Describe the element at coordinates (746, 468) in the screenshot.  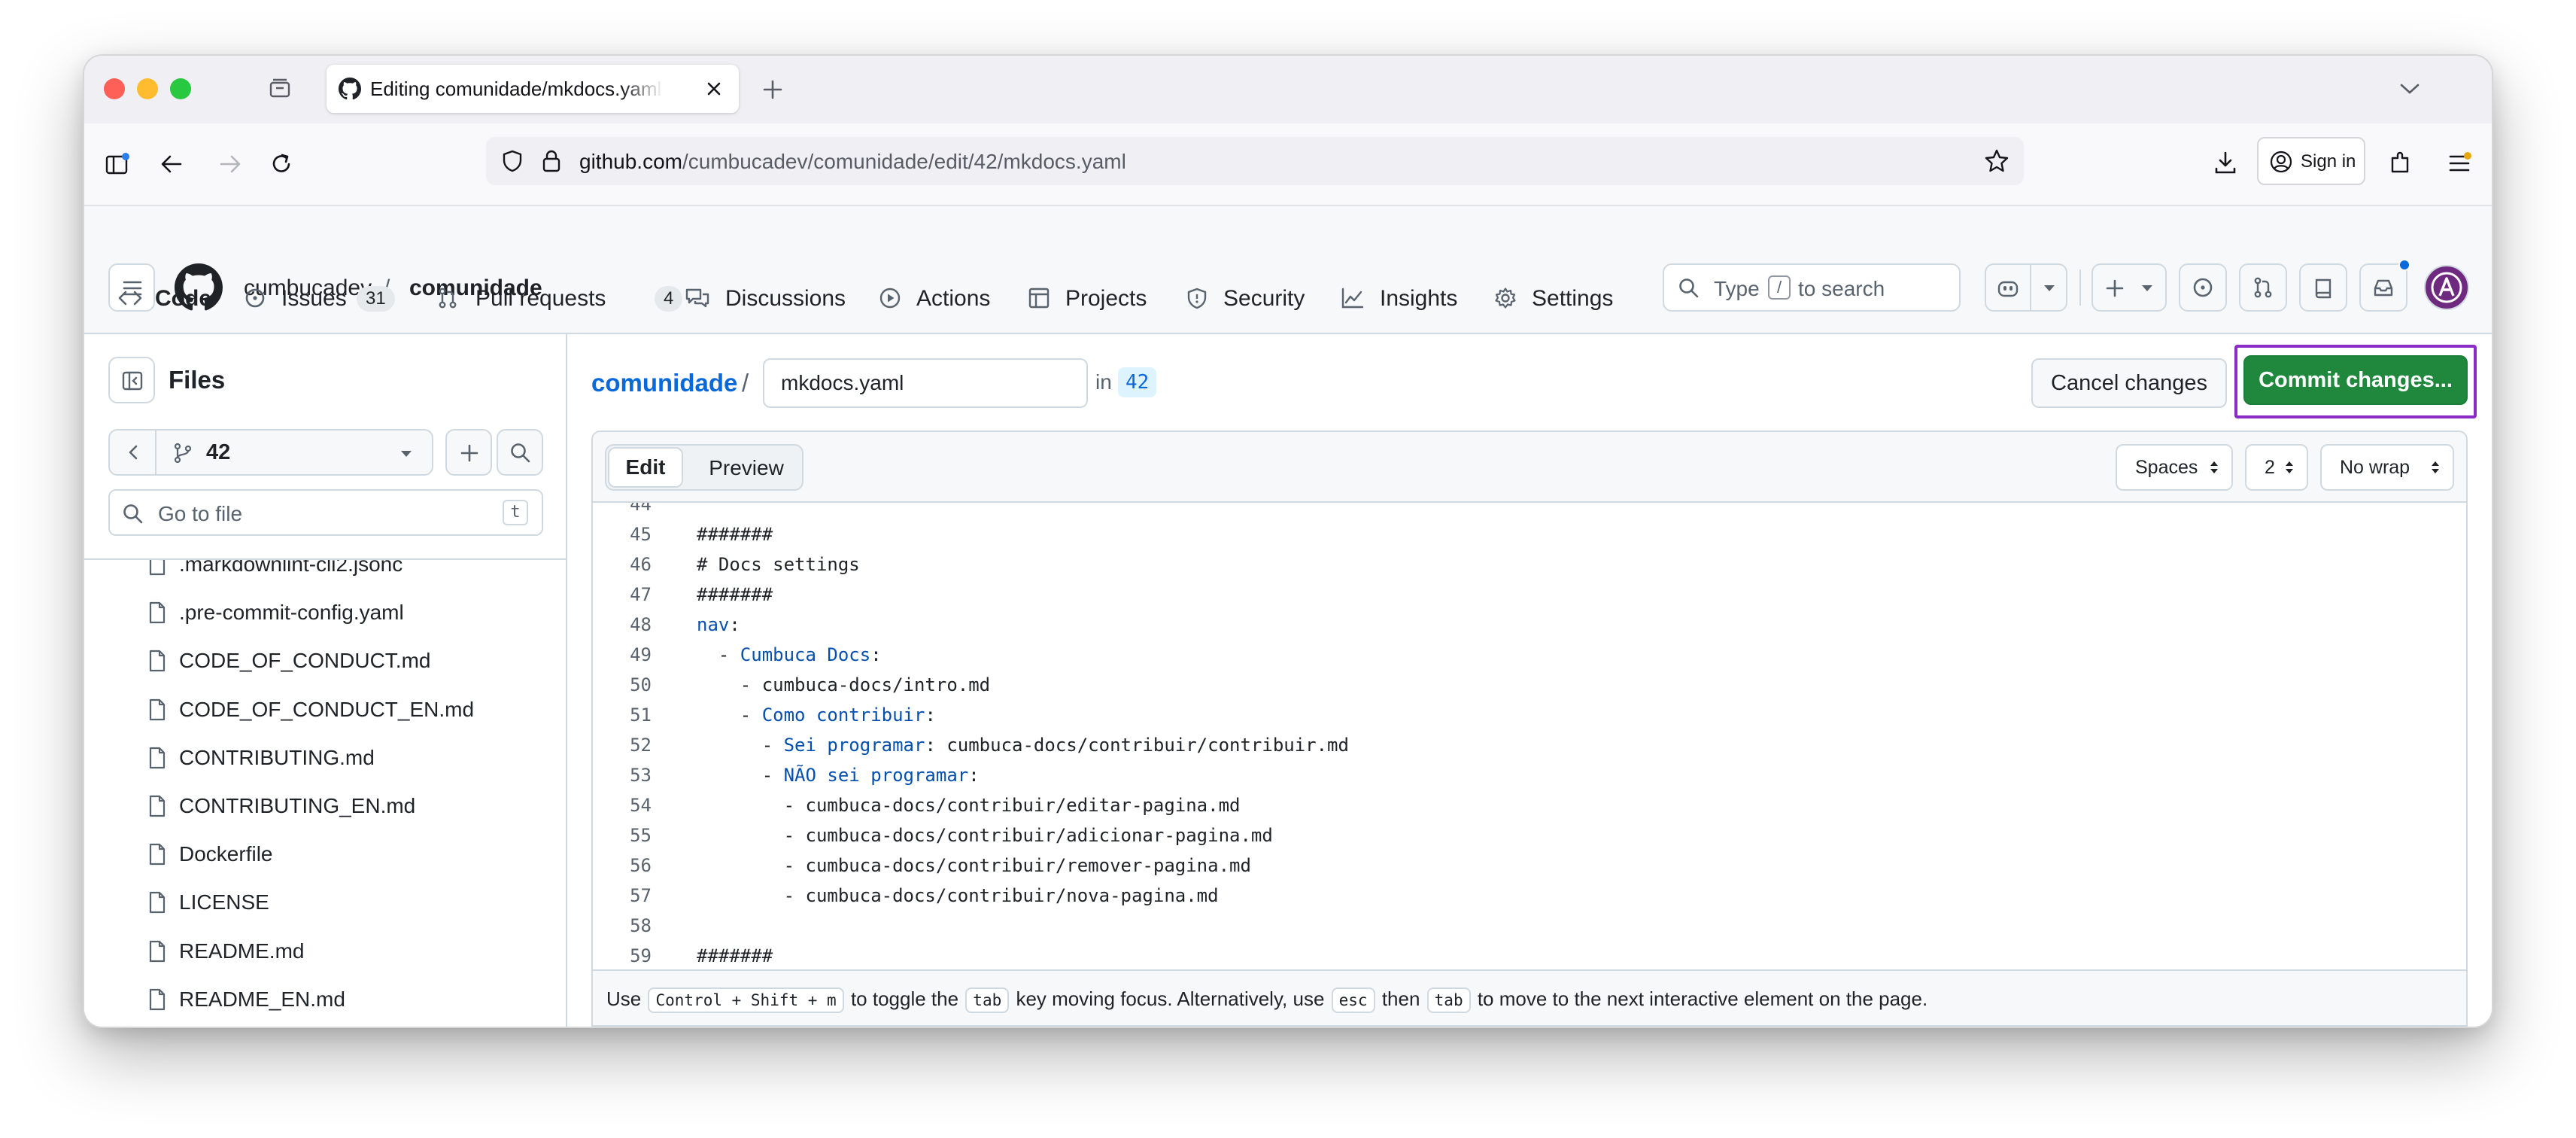
I see `tab-preview: Preview` at that location.